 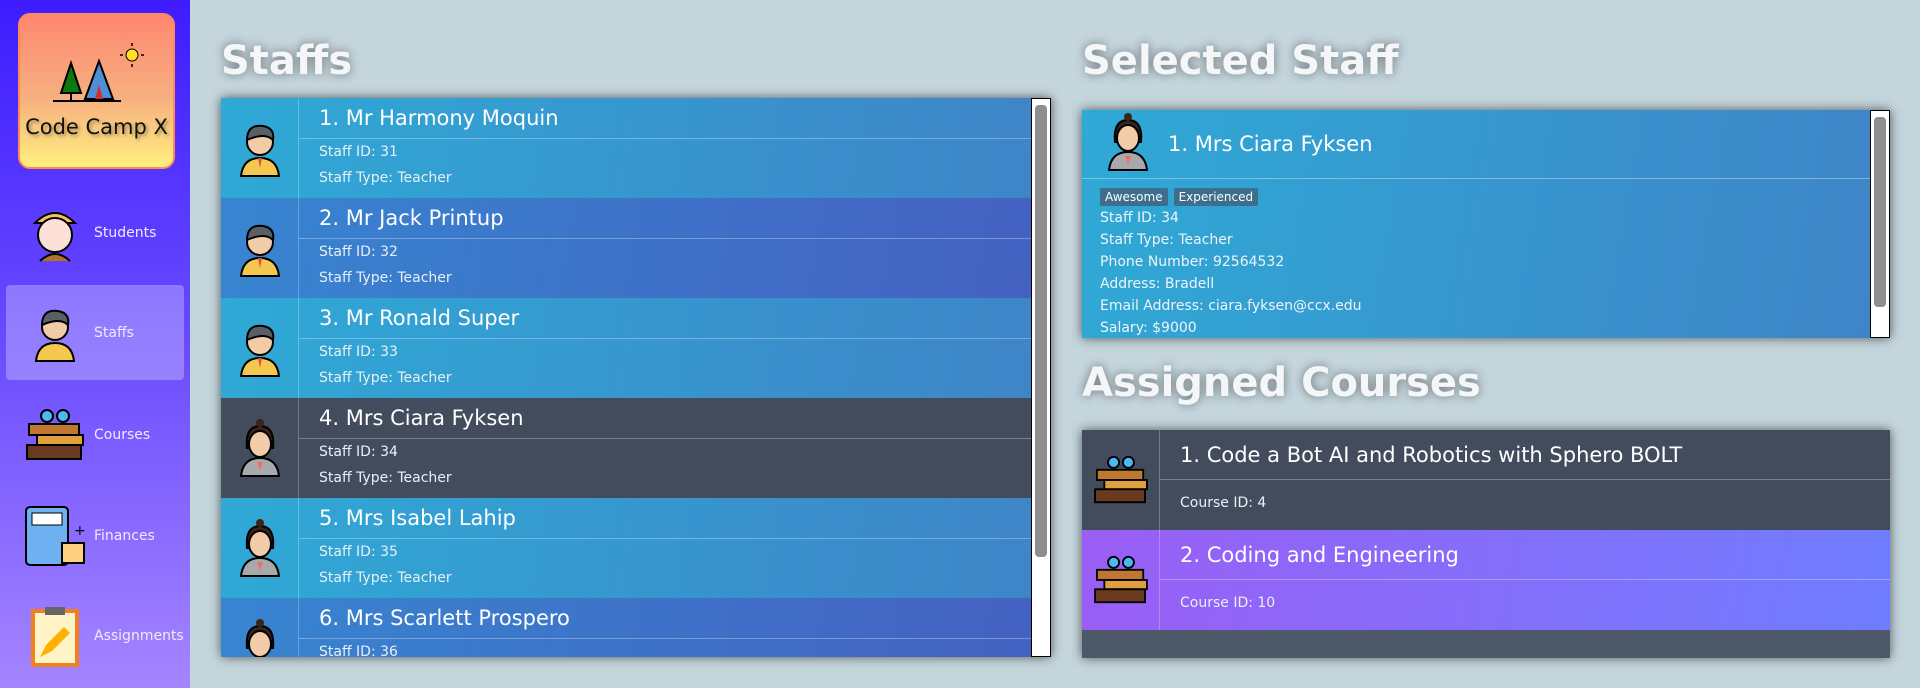 What do you see at coordinates (1228, 603) in the screenshot?
I see `course-id: Course ID: 10` at bounding box center [1228, 603].